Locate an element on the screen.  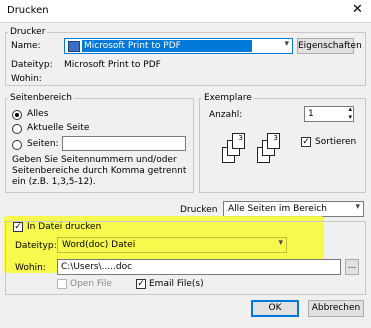
page-range-input is located at coordinates (124, 143).